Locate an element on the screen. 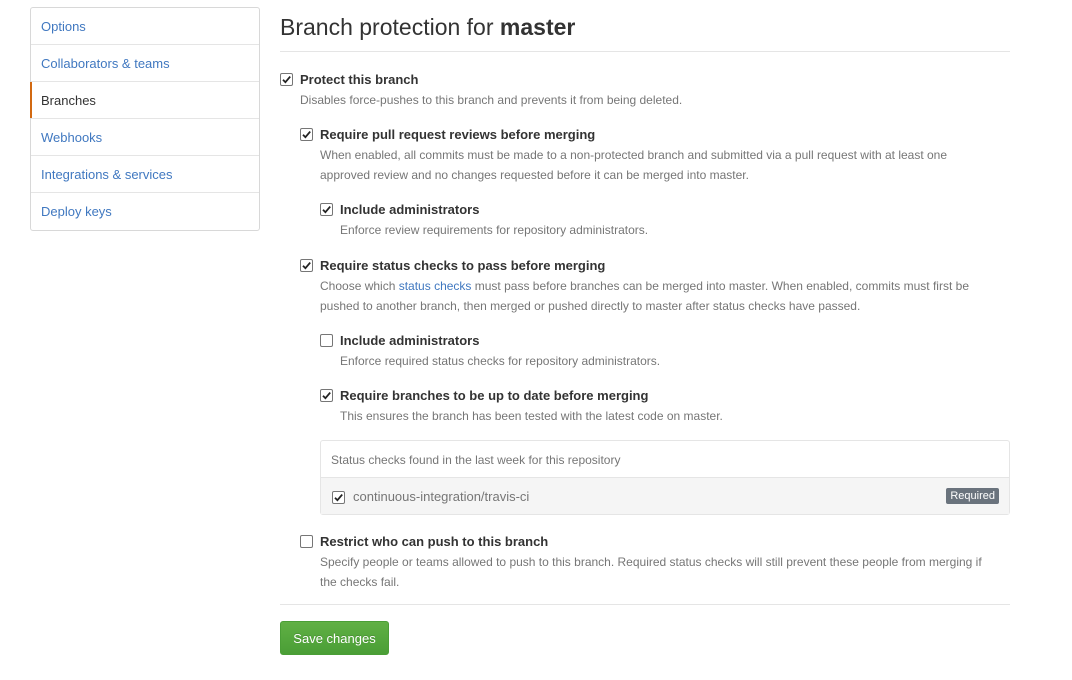 Image resolution: width=1072 pixels, height=680 pixels. restrict-push-label: Restrict who can push to this branch is located at coordinates (434, 541).